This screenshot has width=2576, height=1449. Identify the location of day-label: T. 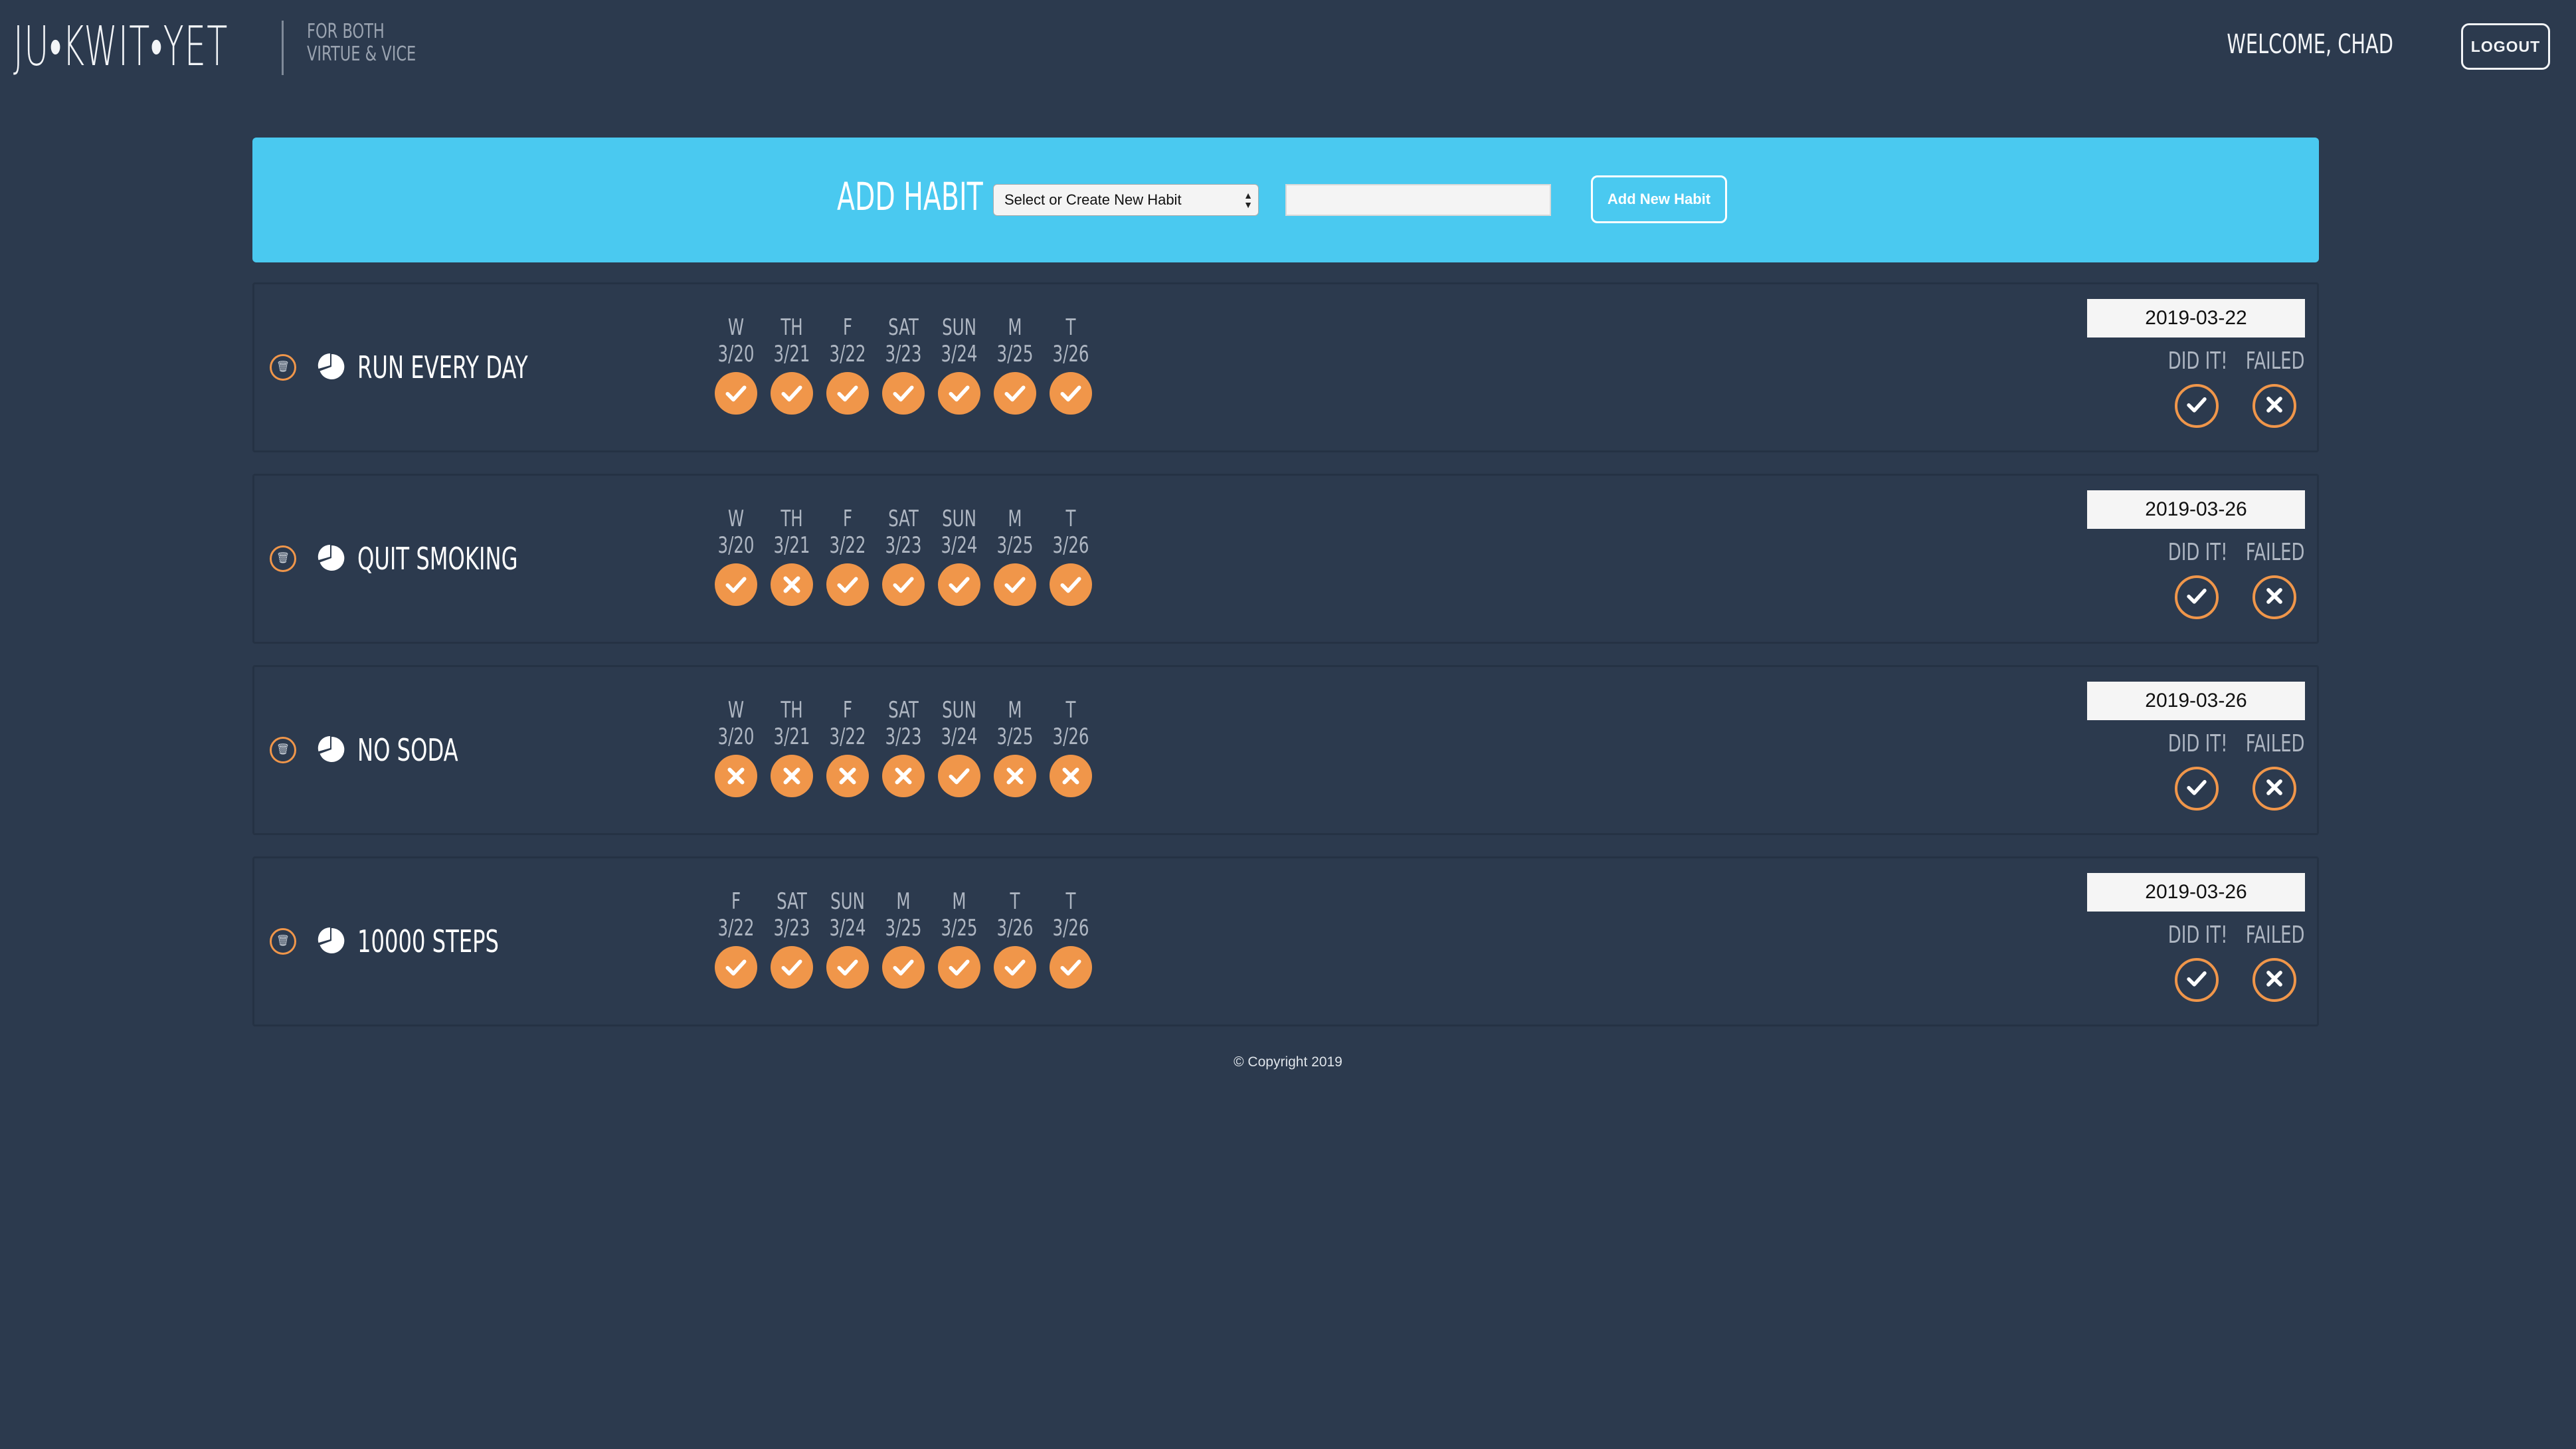
(1070, 710).